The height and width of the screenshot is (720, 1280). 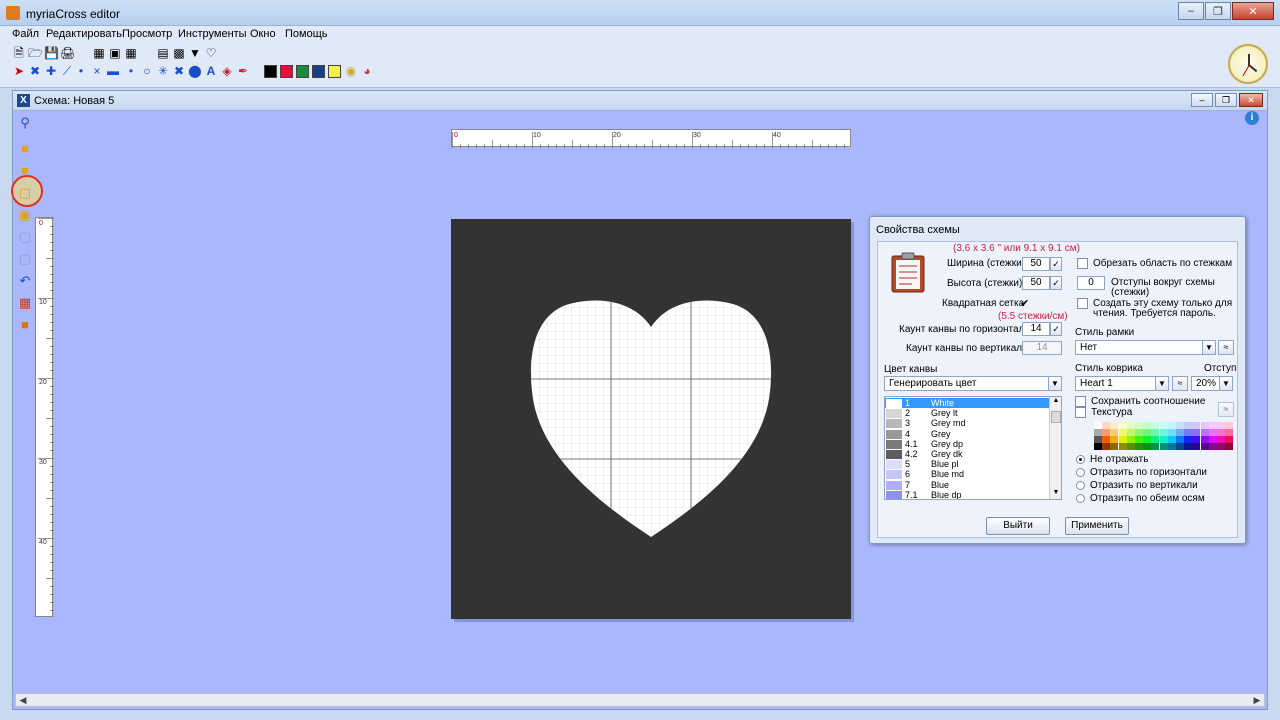 What do you see at coordinates (968, 454) in the screenshot?
I see `floss-list-item: 4.2 Grey dk` at bounding box center [968, 454].